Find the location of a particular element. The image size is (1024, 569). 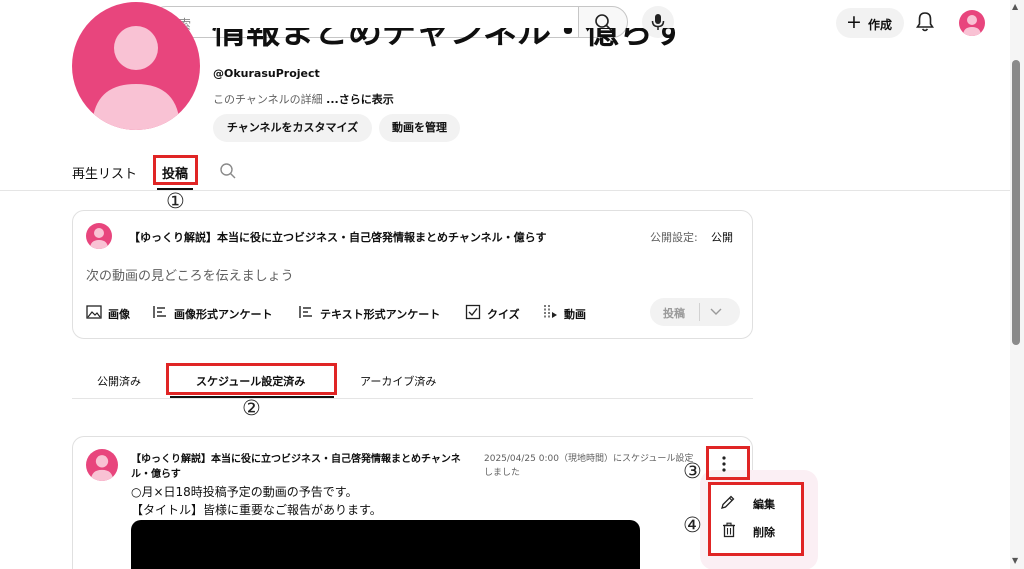

trash-icon is located at coordinates (729, 530).